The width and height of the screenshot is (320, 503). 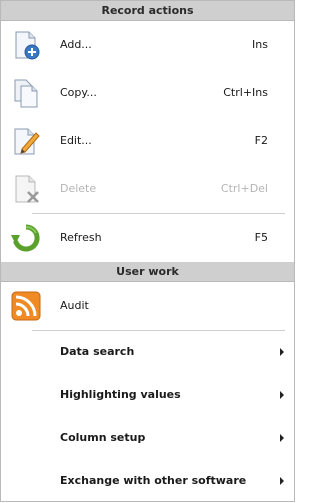 I want to click on shortcut-text: F5, so click(x=261, y=237).